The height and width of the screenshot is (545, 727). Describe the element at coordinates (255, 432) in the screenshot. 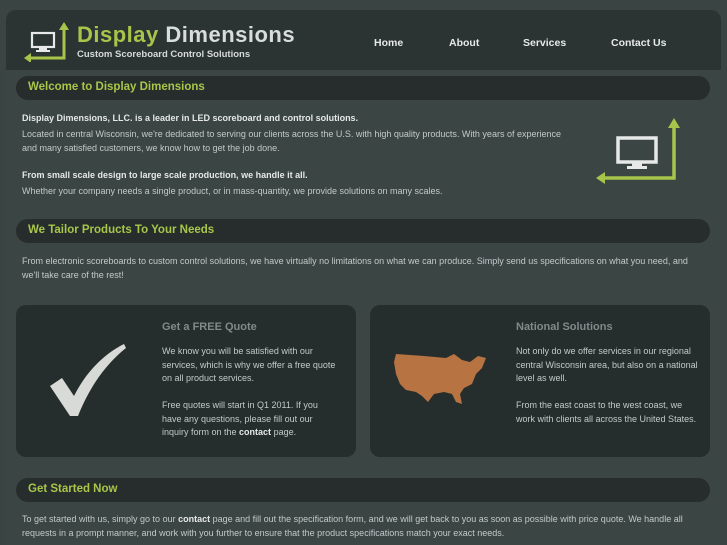

I see `quote-contact-link: contact` at that location.